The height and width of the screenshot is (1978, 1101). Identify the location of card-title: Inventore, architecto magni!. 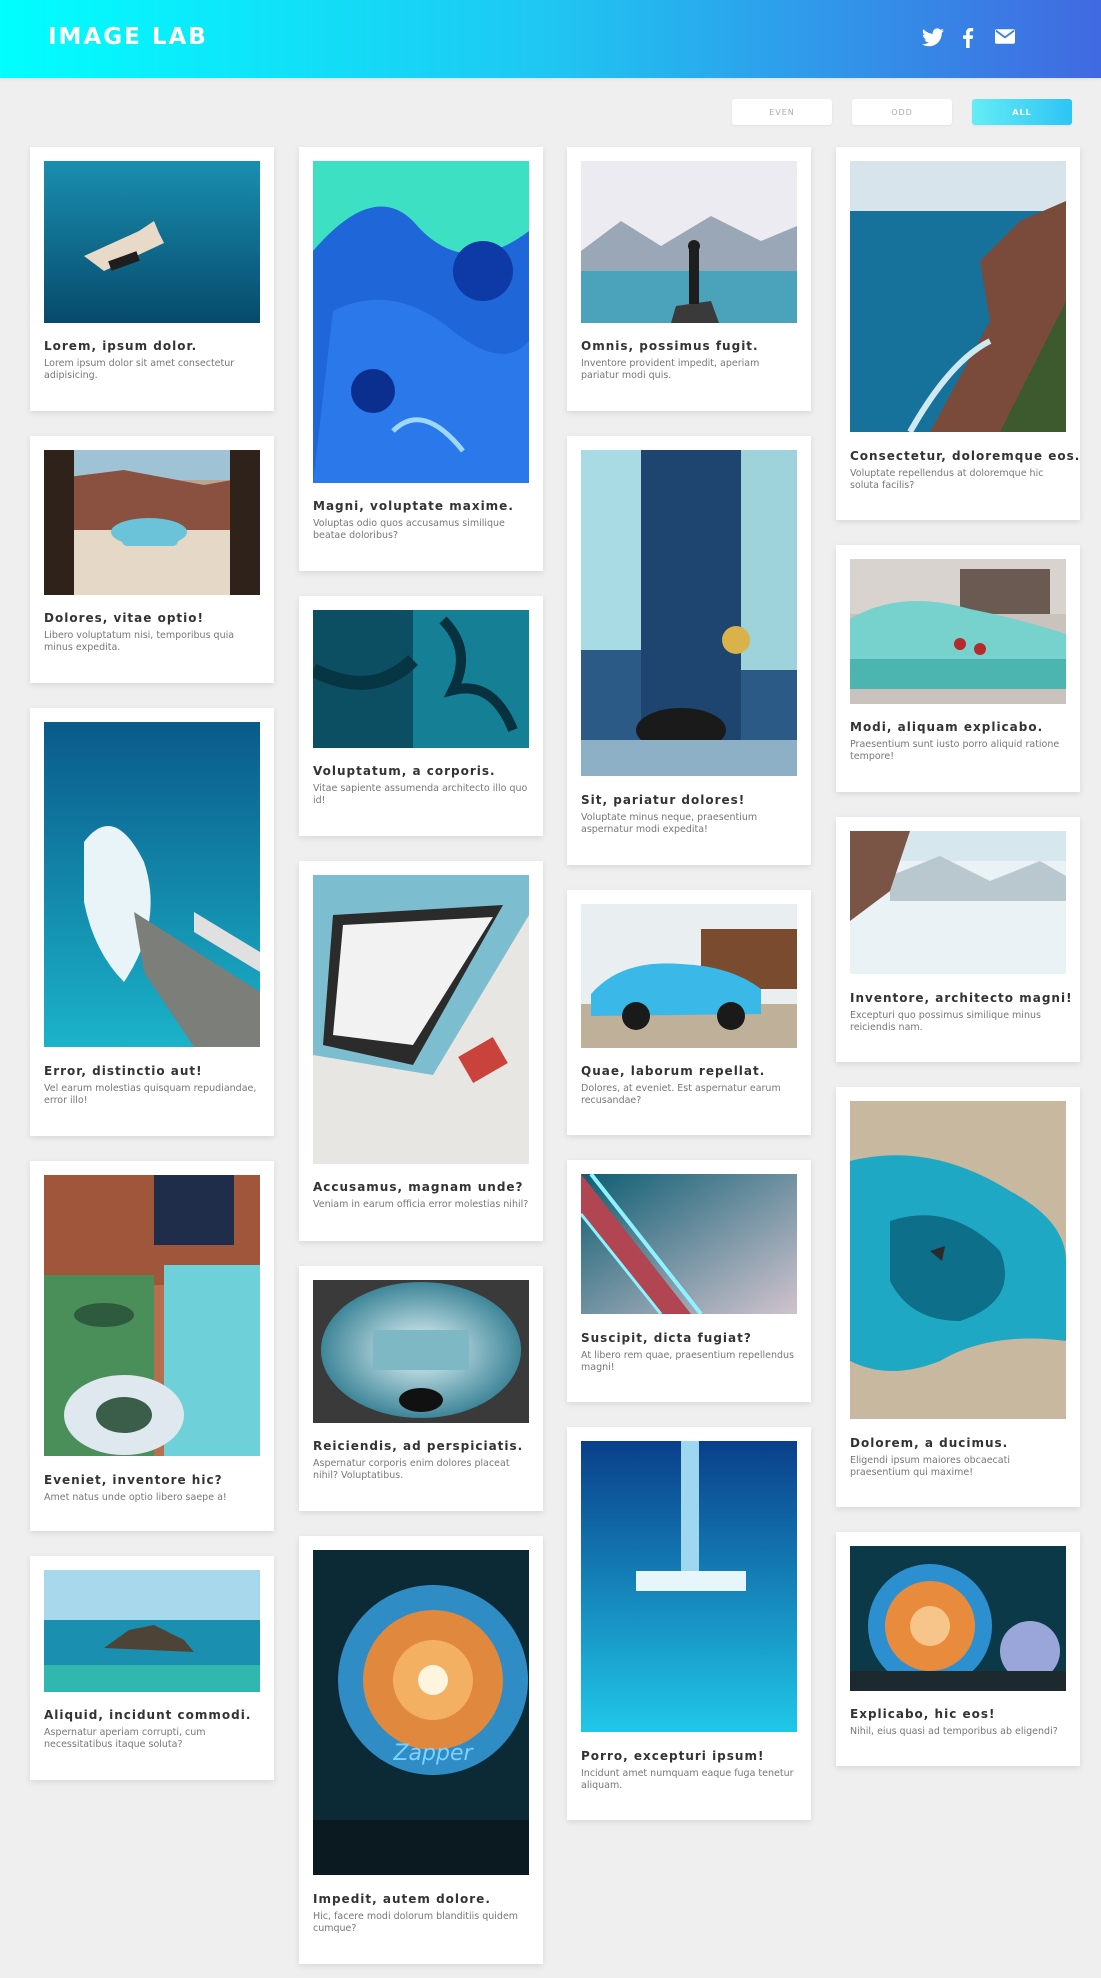
(961, 998).